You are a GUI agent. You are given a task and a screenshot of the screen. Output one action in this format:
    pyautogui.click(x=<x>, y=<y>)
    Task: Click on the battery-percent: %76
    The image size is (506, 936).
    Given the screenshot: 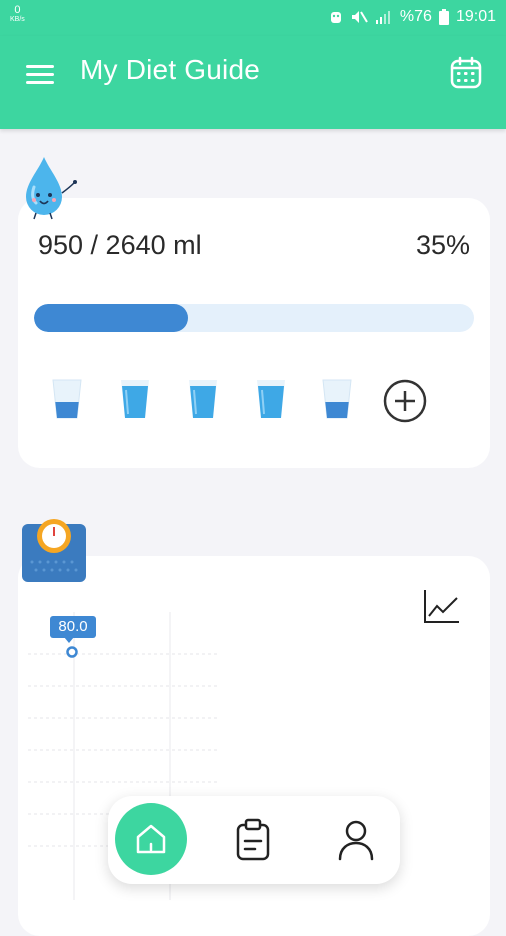 What is the action you would take?
    pyautogui.click(x=415, y=16)
    